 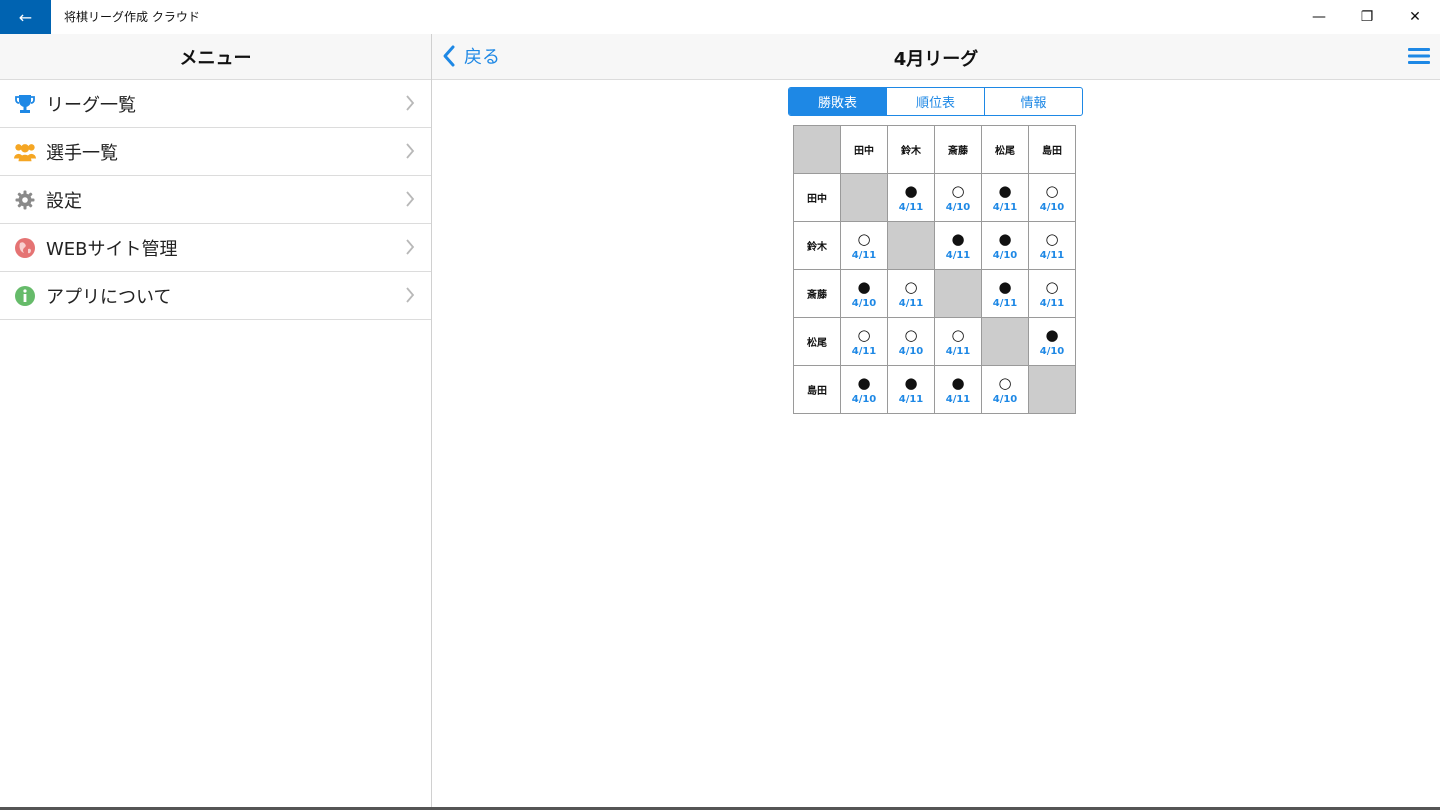 I want to click on sidebar-item-label: 設定, so click(x=64, y=201).